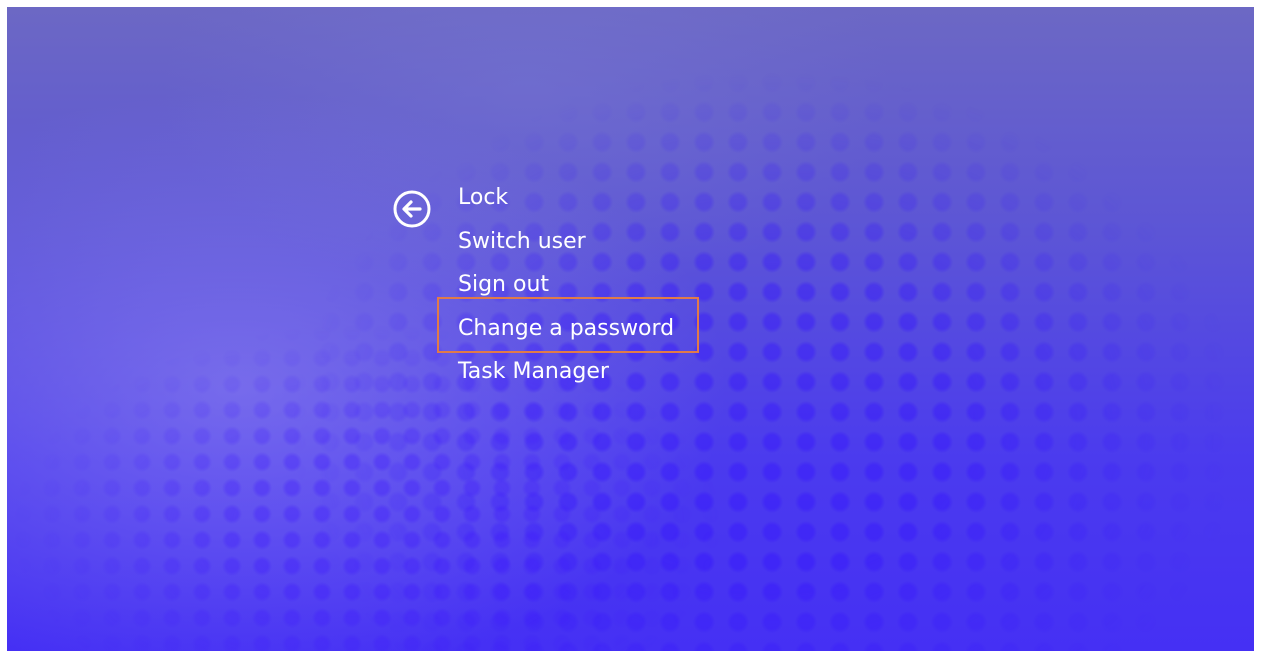 This screenshot has height=653, width=1261. Describe the element at coordinates (568, 325) in the screenshot. I see `change-password-highlight-box` at that location.